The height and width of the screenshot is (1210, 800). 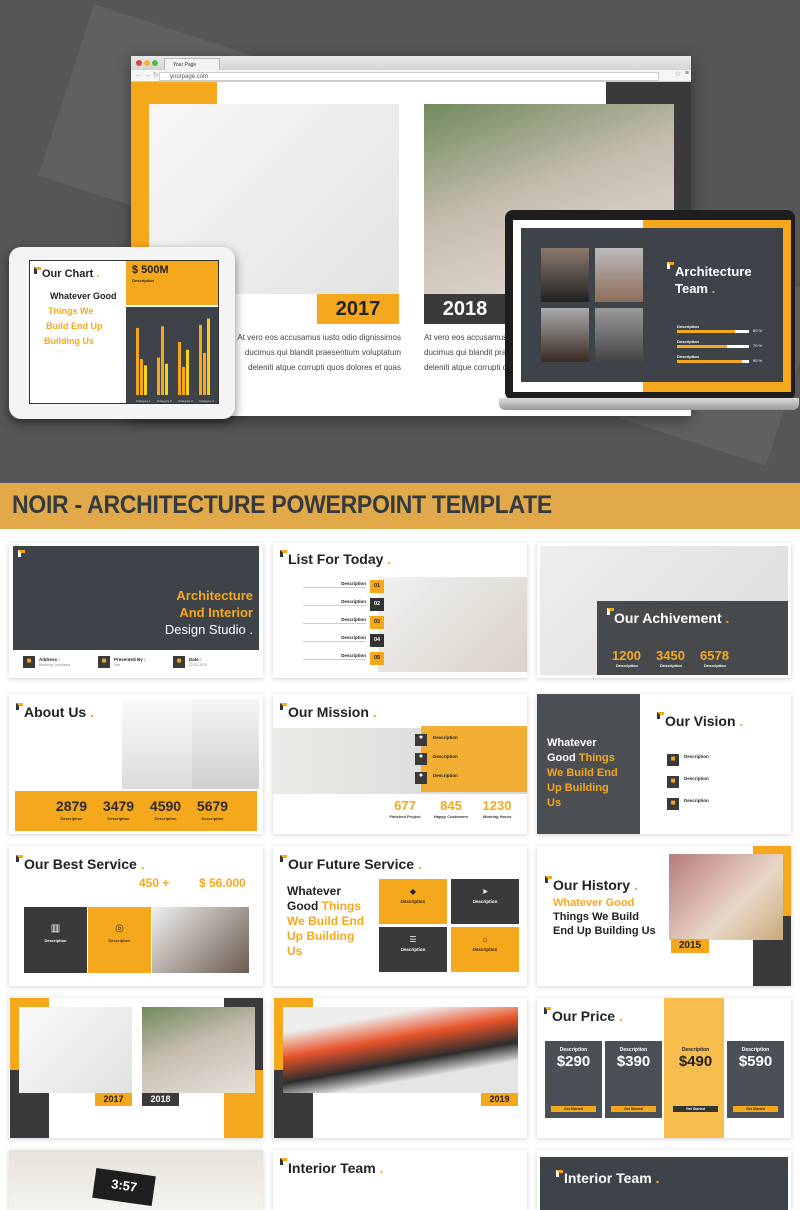 What do you see at coordinates (451, 816) in the screenshot?
I see `stat-label: Happy Customers` at bounding box center [451, 816].